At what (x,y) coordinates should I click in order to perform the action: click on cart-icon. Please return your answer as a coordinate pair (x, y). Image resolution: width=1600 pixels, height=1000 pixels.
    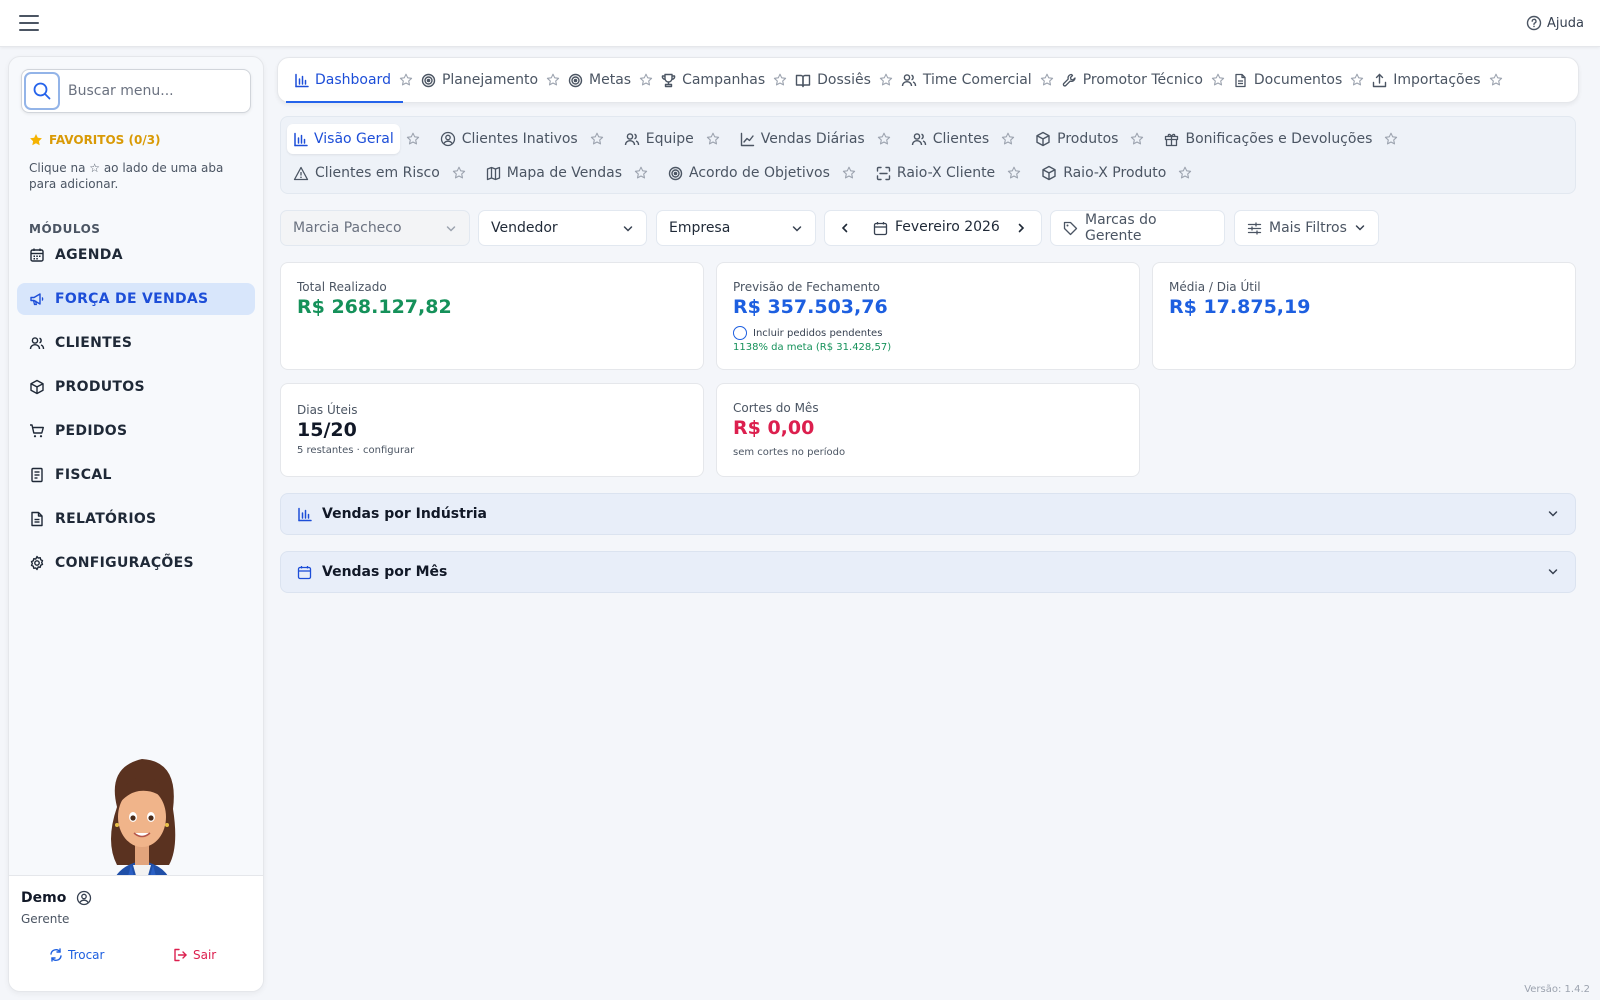
    Looking at the image, I should click on (37, 431).